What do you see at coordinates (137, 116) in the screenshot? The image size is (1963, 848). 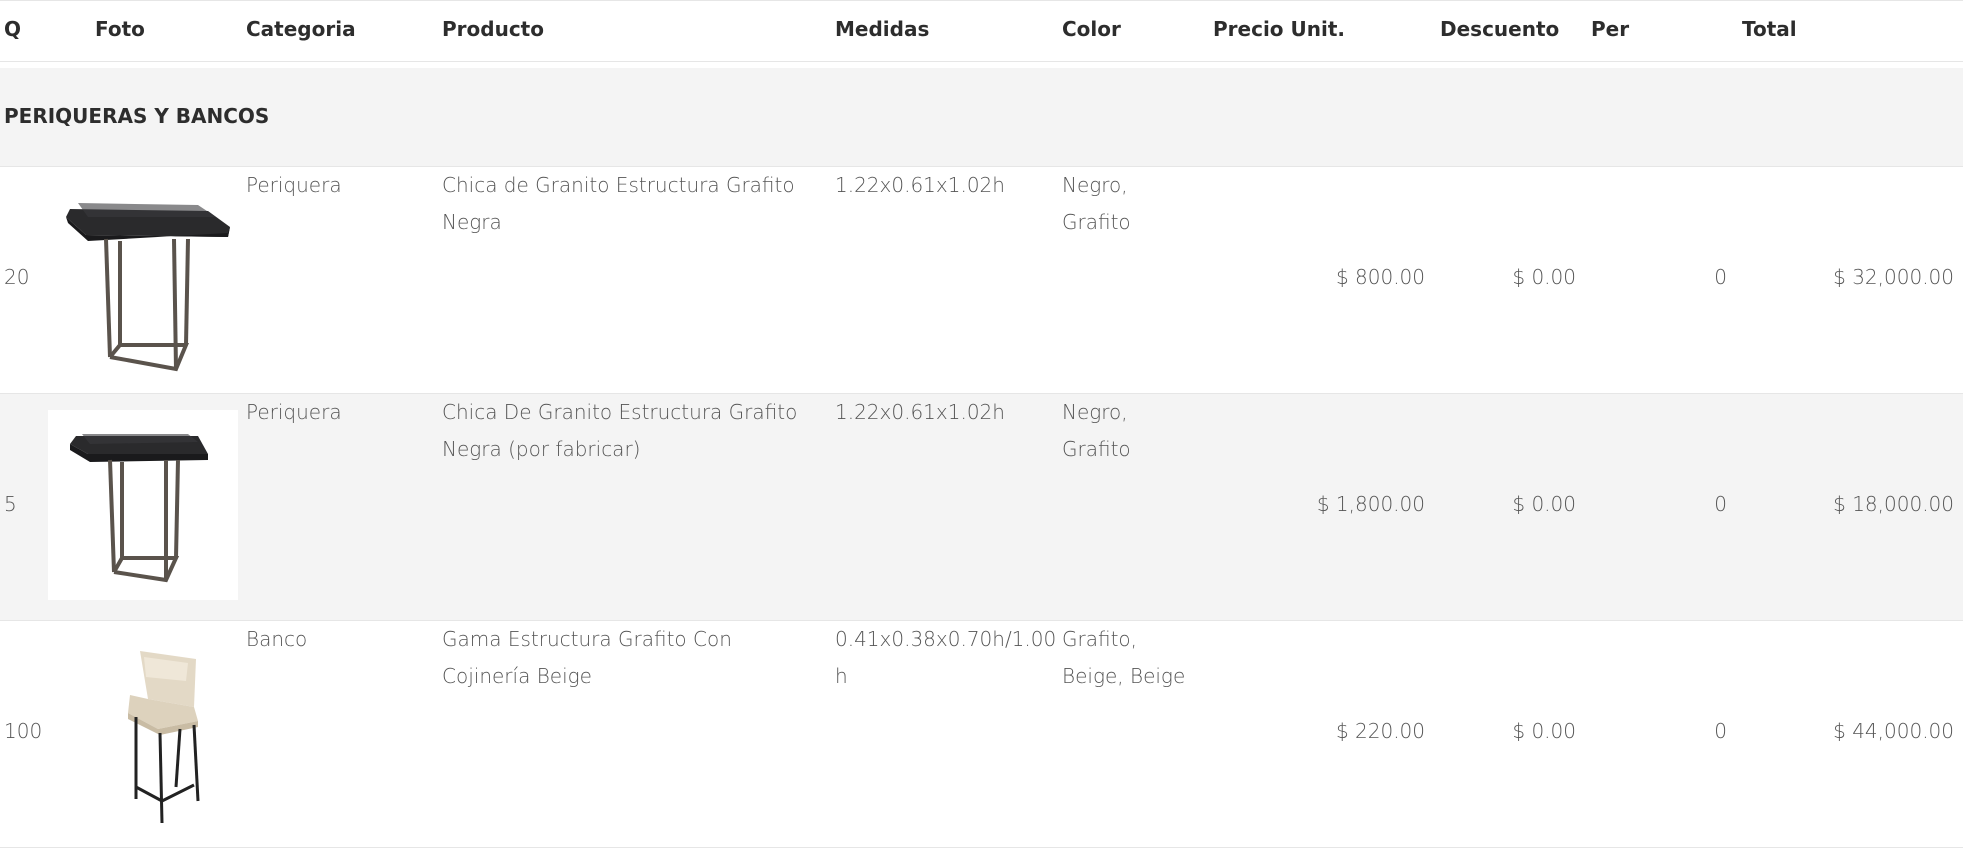 I see `section-title: PERIQUERAS Y BANCOS` at bounding box center [137, 116].